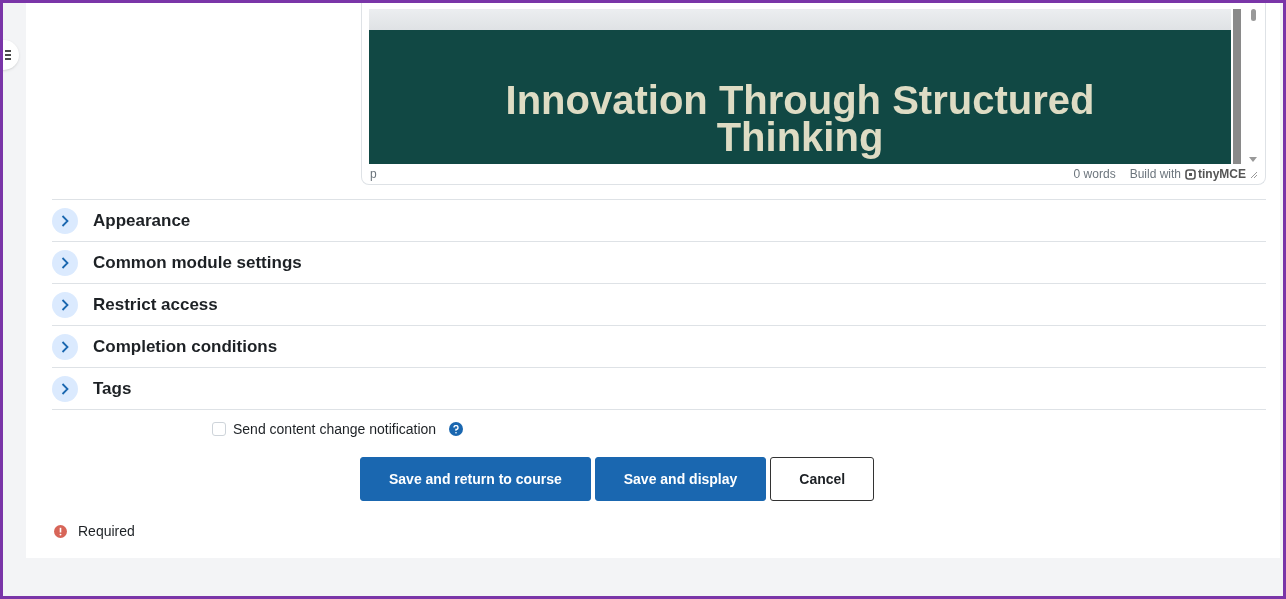 This screenshot has height=599, width=1286. What do you see at coordinates (112, 388) in the screenshot?
I see `section-title: Tags` at bounding box center [112, 388].